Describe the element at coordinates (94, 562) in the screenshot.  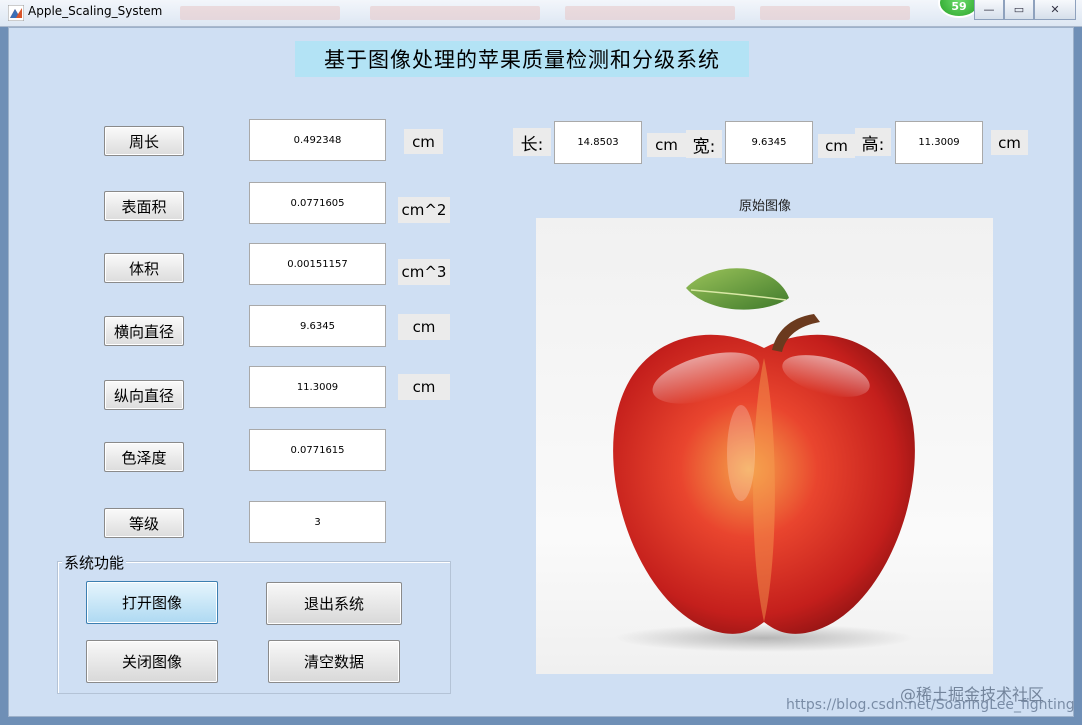
I see `panel-title: 系统功能` at that location.